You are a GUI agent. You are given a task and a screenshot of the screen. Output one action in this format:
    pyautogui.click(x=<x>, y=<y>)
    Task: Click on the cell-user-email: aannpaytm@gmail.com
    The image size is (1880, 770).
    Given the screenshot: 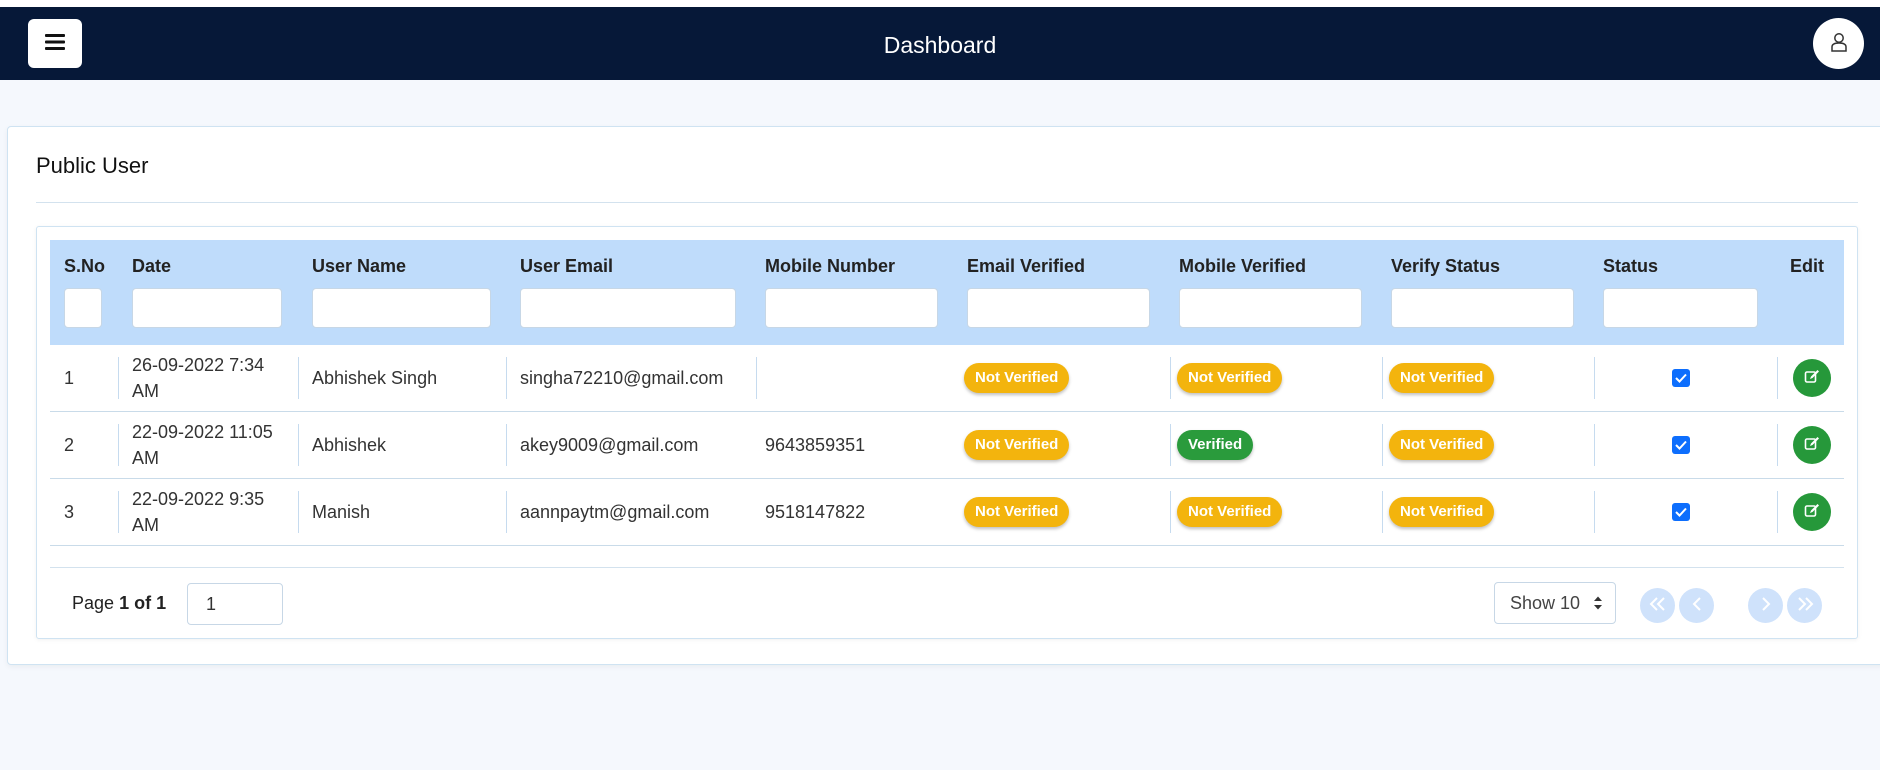 What is the action you would take?
    pyautogui.click(x=615, y=512)
    